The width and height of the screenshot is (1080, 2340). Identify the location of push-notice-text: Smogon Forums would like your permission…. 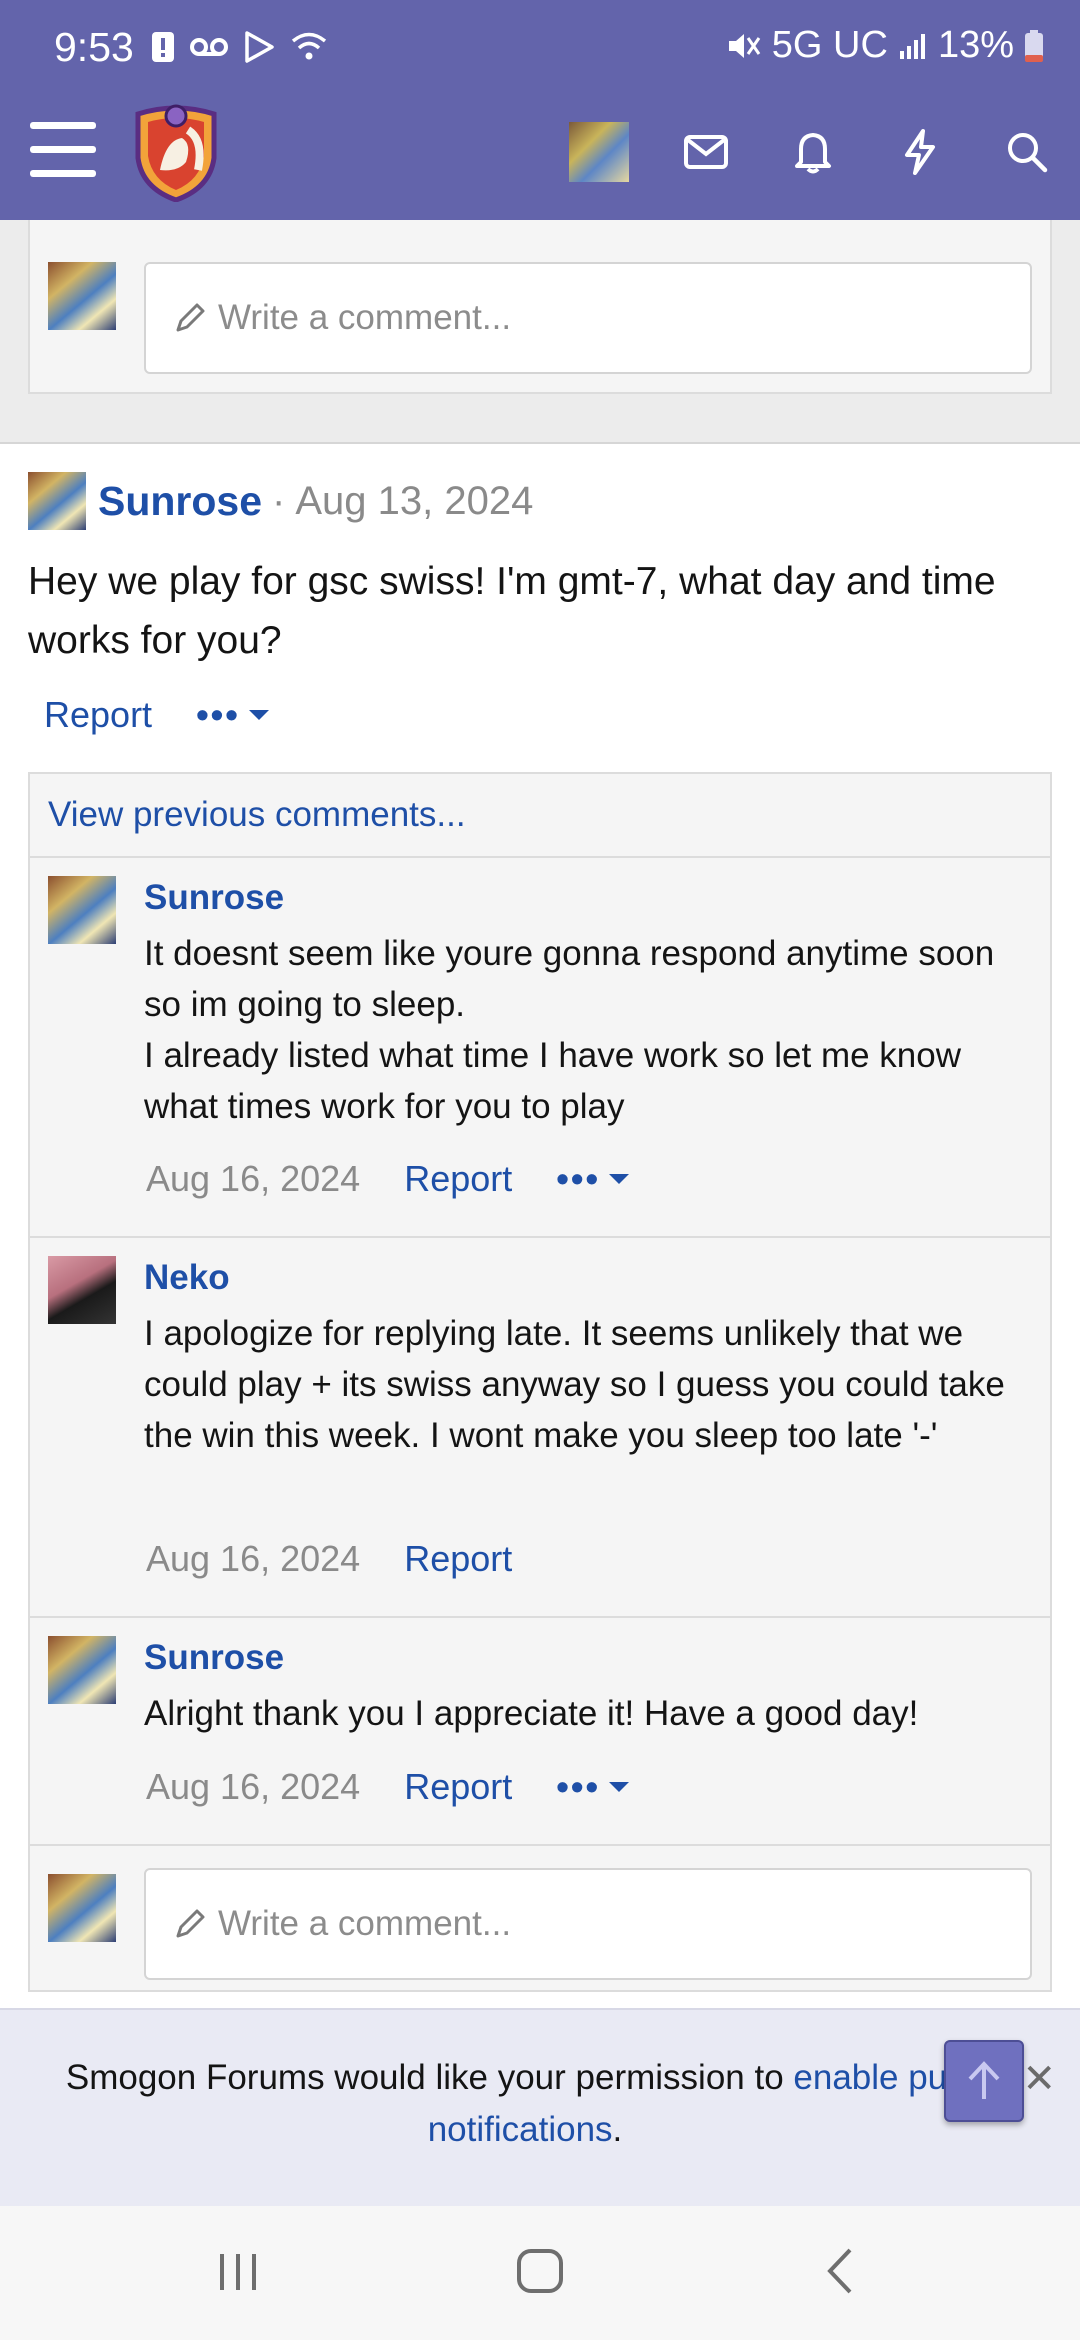
(525, 2104).